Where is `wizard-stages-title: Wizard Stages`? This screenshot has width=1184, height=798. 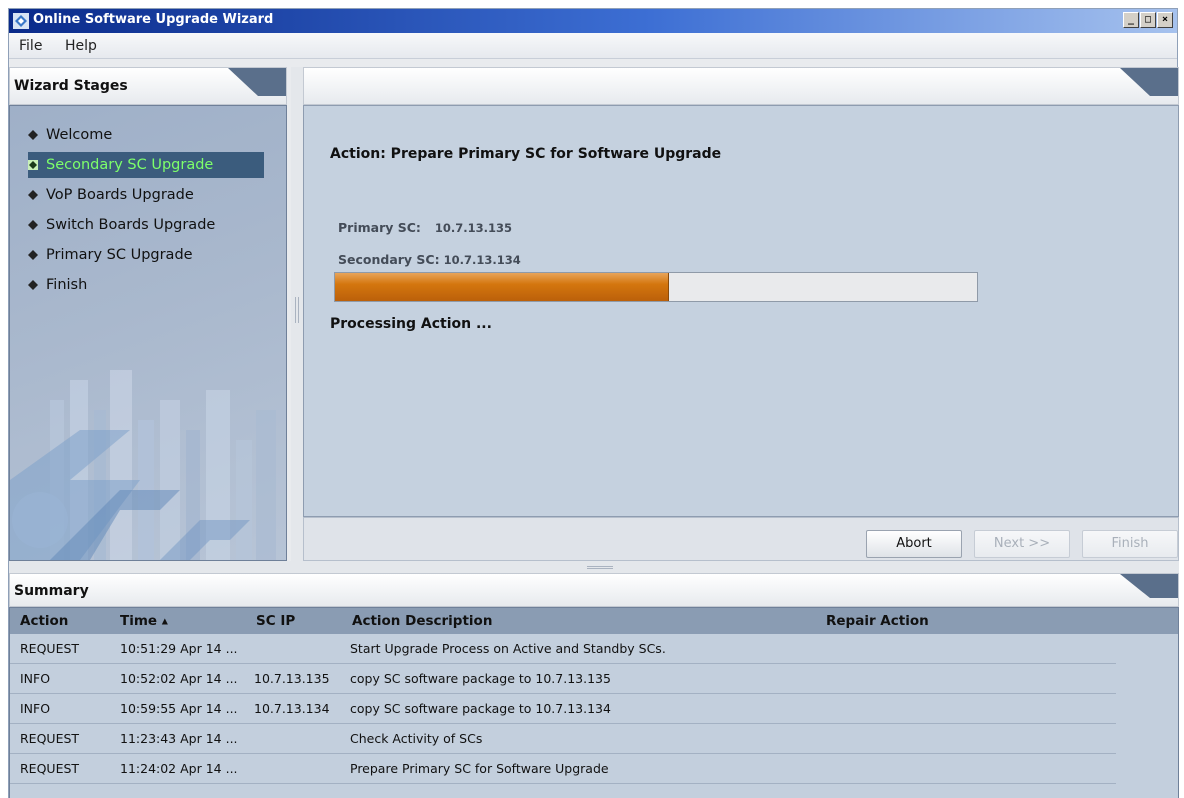
wizard-stages-title: Wizard Stages is located at coordinates (71, 86).